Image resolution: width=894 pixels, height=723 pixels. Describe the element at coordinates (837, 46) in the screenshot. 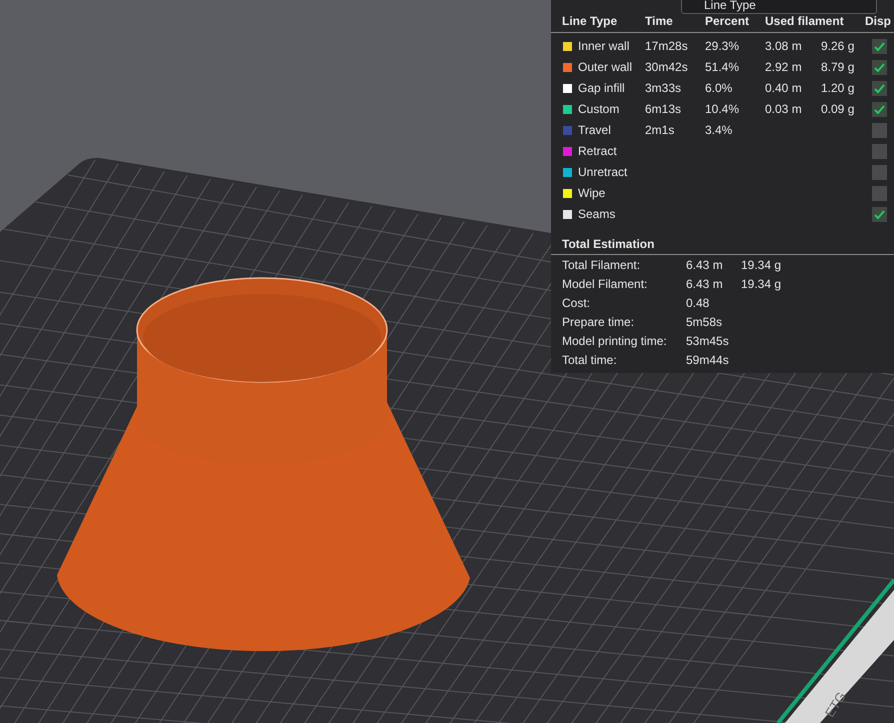

I see `weight-cell: 9.26 g` at that location.